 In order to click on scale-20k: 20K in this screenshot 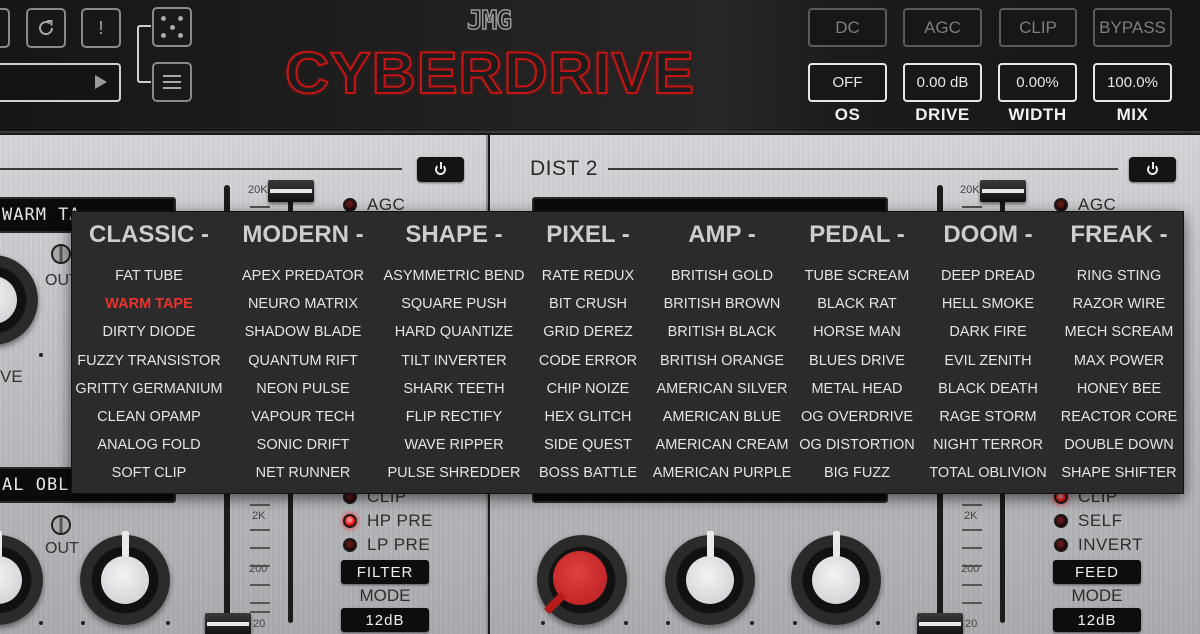, I will do `click(258, 190)`.